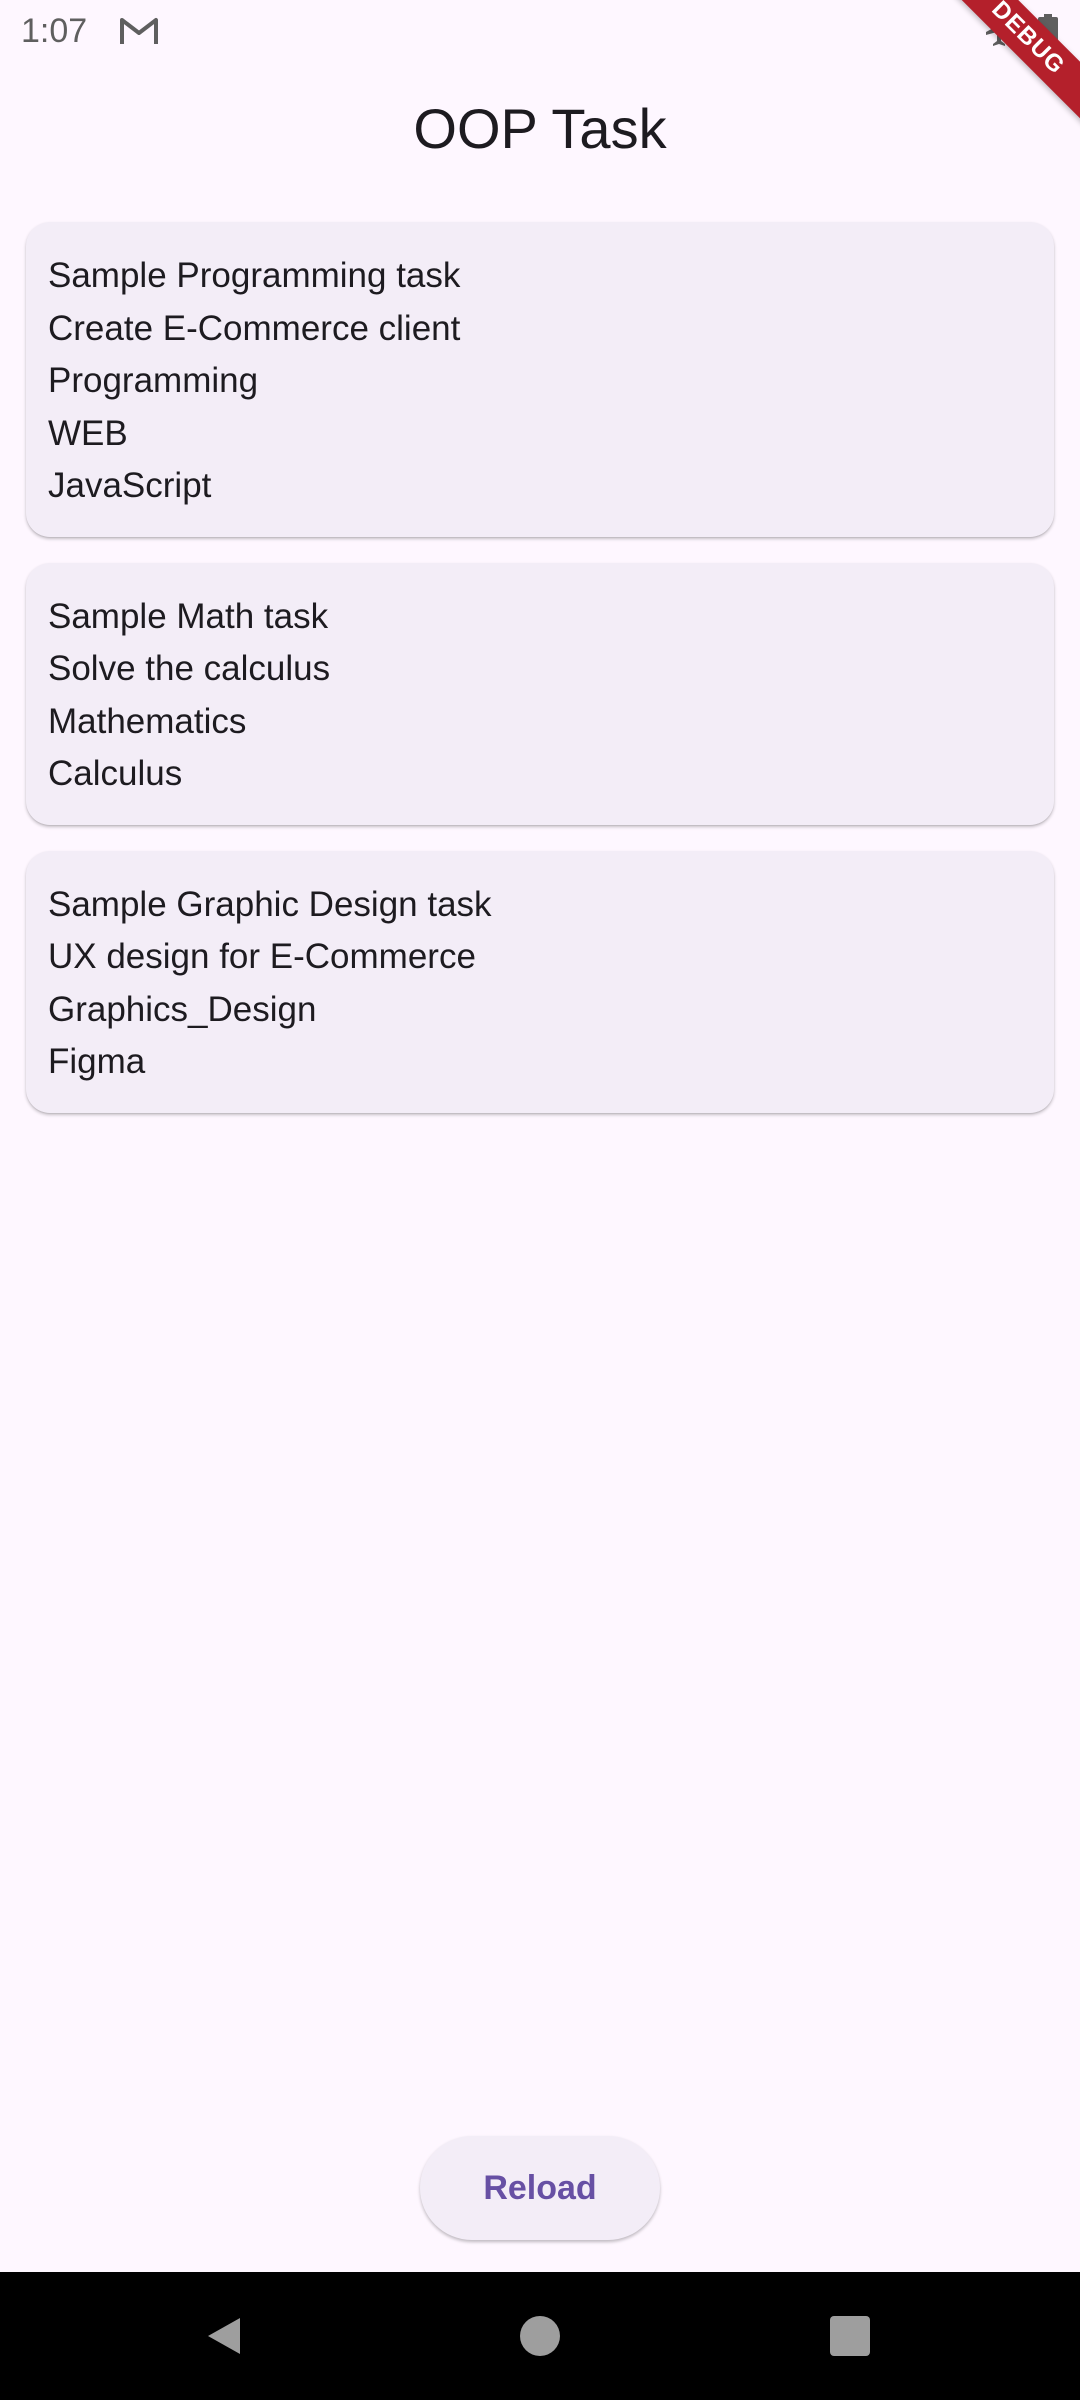 The width and height of the screenshot is (1080, 2400). Describe the element at coordinates (262, 956) in the screenshot. I see `task-description: UX design for E-Commerce` at that location.